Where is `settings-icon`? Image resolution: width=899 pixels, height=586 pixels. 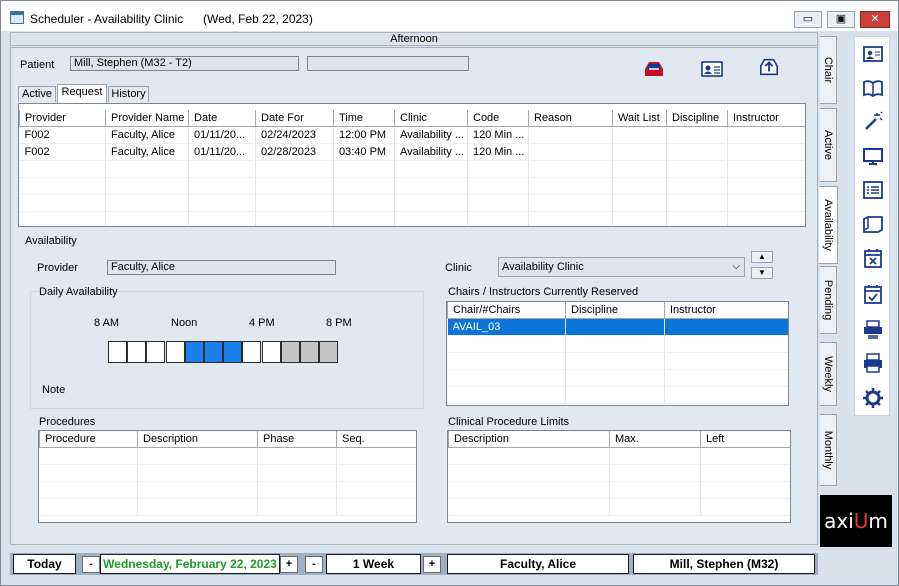 settings-icon is located at coordinates (873, 398).